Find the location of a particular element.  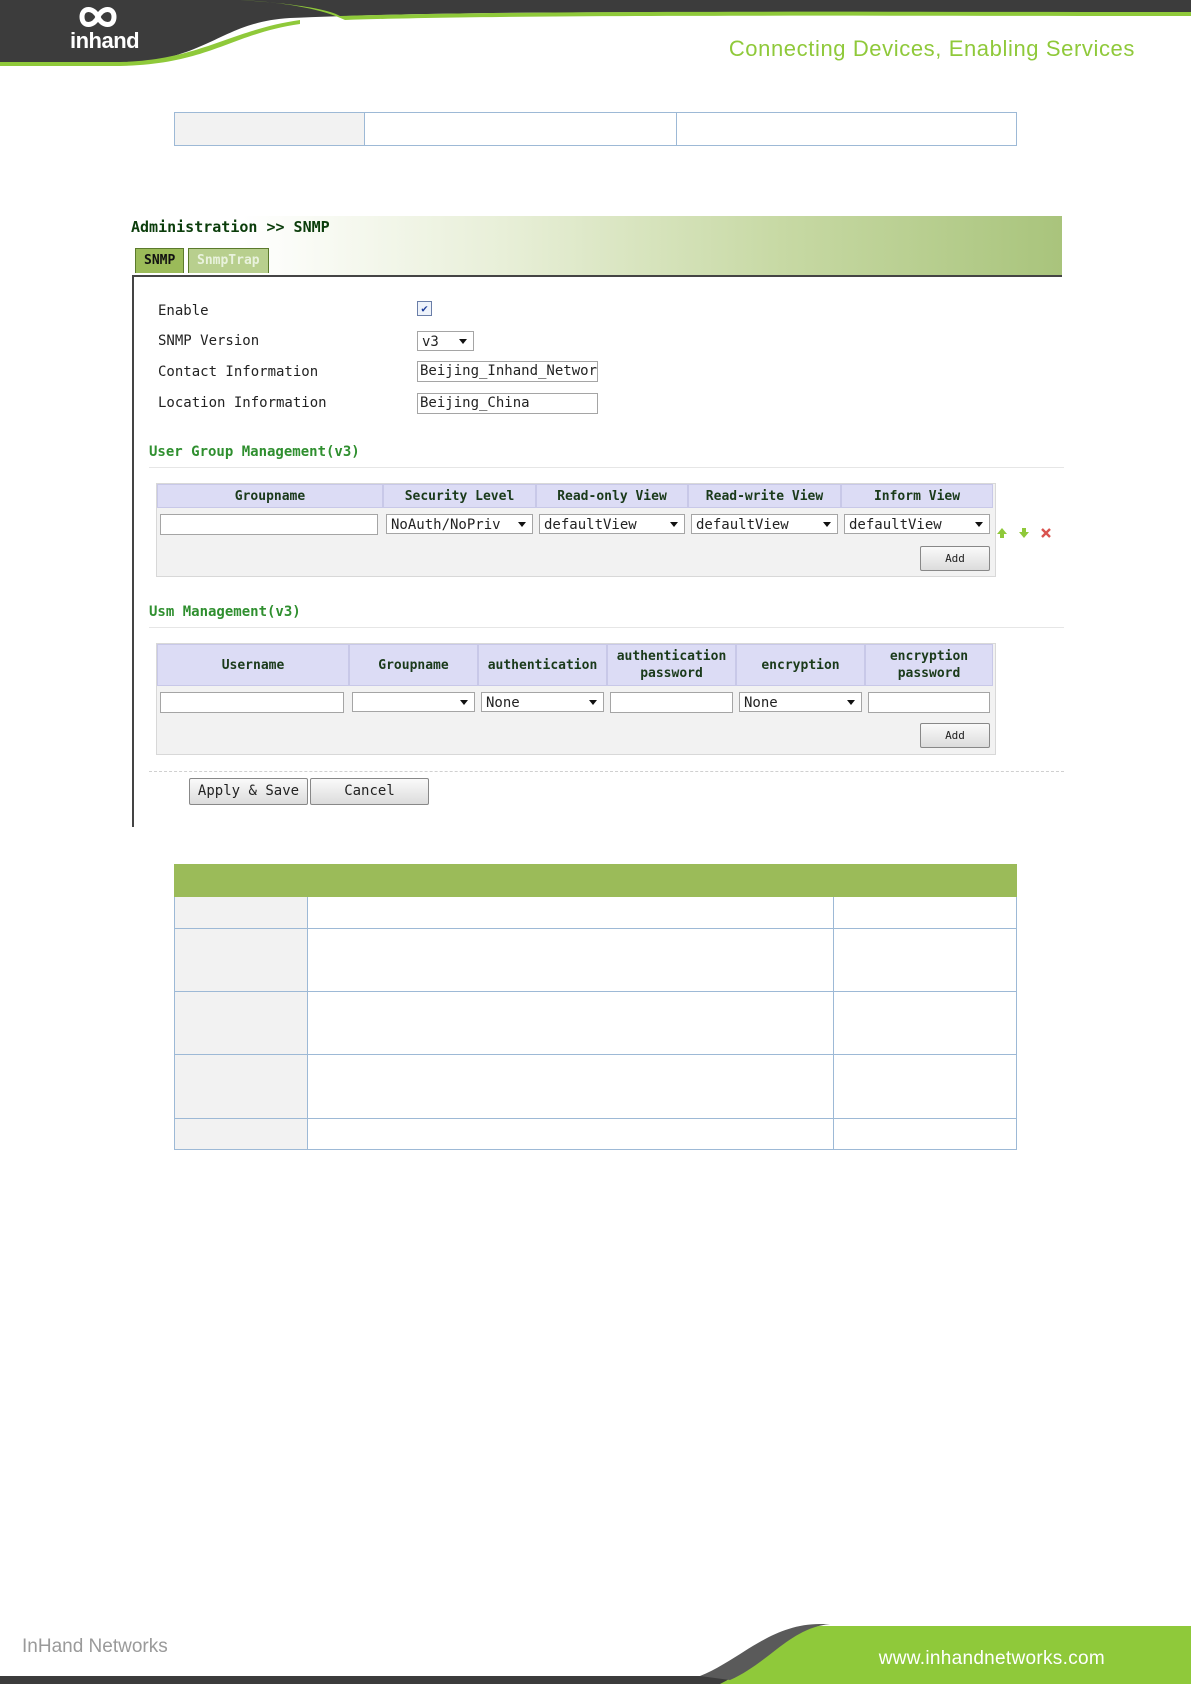

read-write-view-value: defaultView is located at coordinates (742, 525).